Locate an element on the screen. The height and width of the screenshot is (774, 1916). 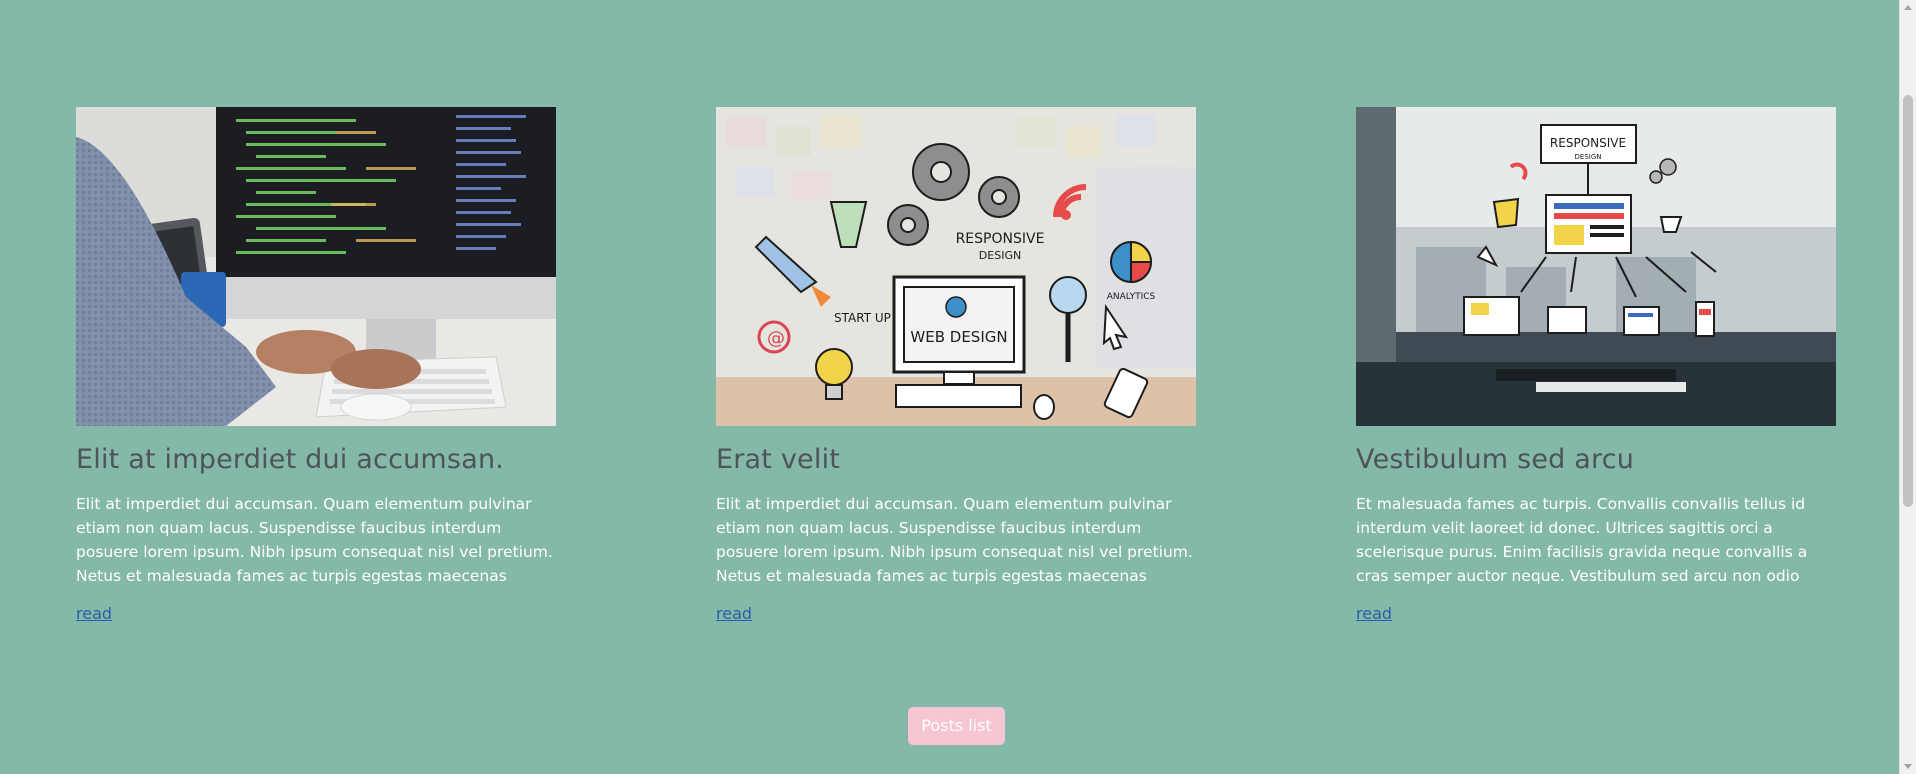
post-image is located at coordinates (316, 266).